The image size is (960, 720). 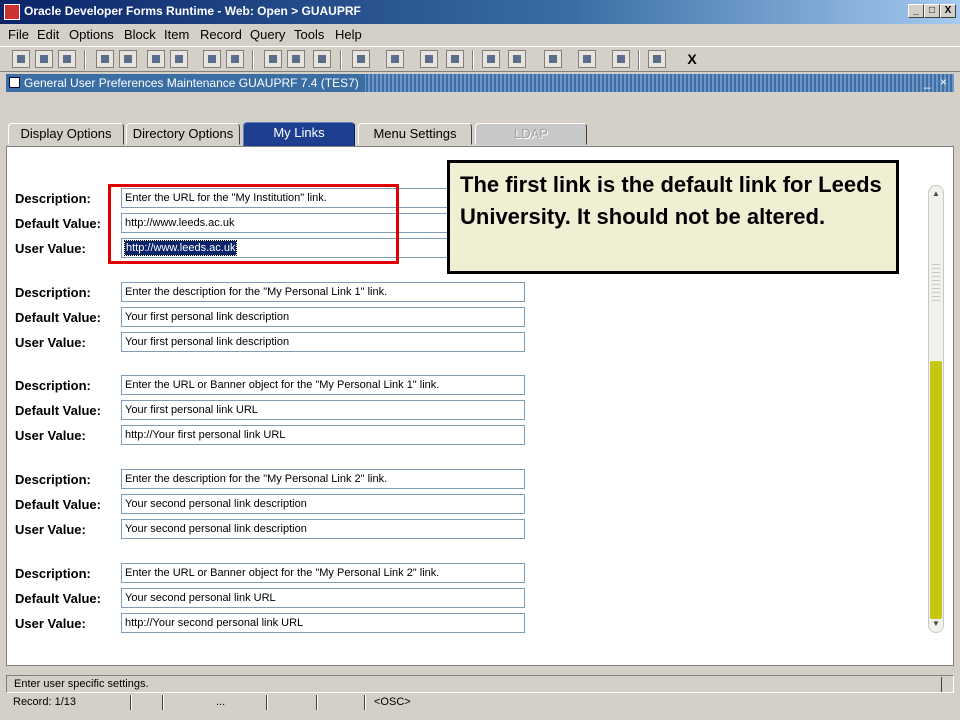 I want to click on help-icon, so click(x=657, y=59).